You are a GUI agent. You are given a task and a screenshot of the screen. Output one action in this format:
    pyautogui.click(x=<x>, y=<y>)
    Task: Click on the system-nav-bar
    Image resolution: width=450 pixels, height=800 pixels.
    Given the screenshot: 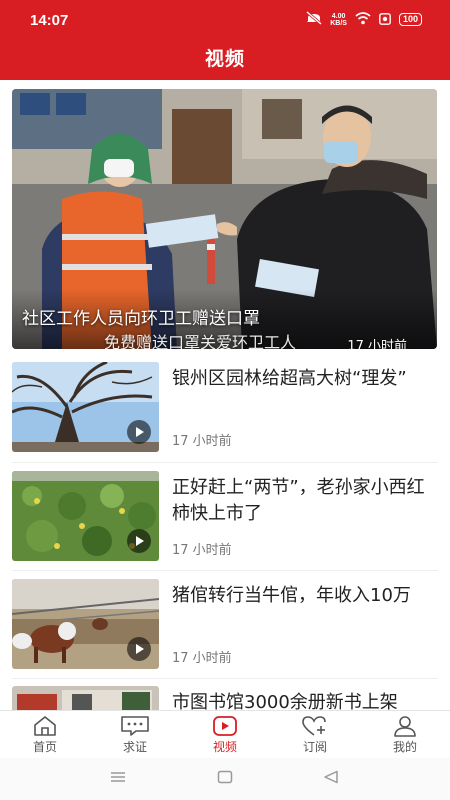 What is the action you would take?
    pyautogui.click(x=225, y=779)
    